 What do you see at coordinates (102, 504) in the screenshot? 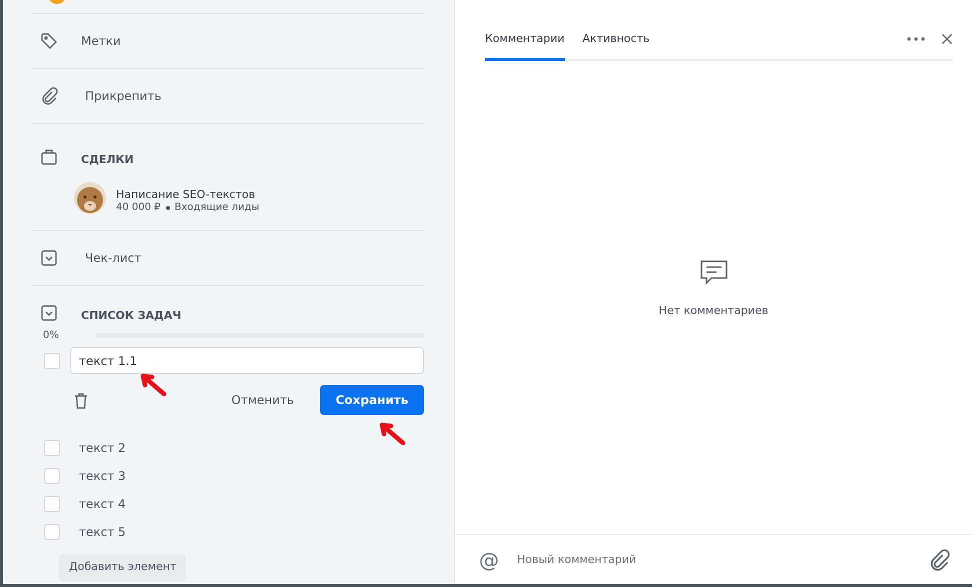
I see `task-label: текст 4` at bounding box center [102, 504].